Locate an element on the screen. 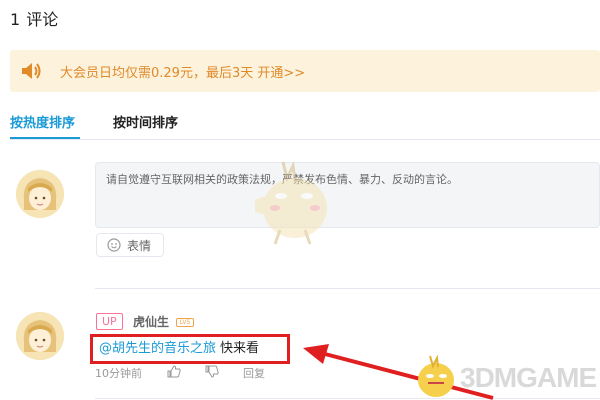  reply-button: 回复 is located at coordinates (254, 373).